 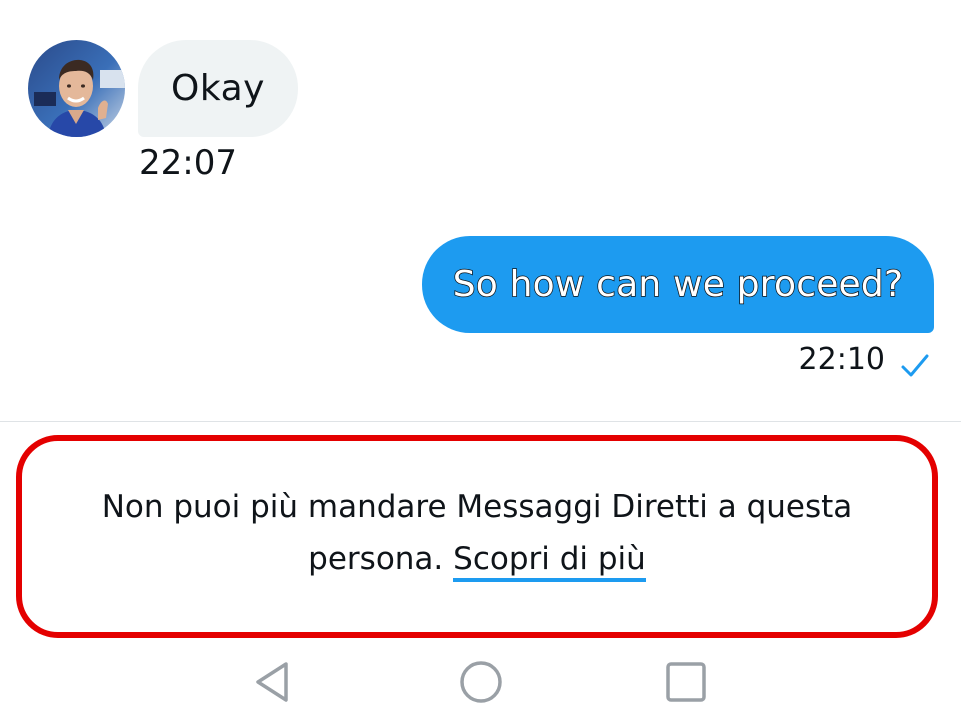 What do you see at coordinates (480, 421) in the screenshot?
I see `composer-divider` at bounding box center [480, 421].